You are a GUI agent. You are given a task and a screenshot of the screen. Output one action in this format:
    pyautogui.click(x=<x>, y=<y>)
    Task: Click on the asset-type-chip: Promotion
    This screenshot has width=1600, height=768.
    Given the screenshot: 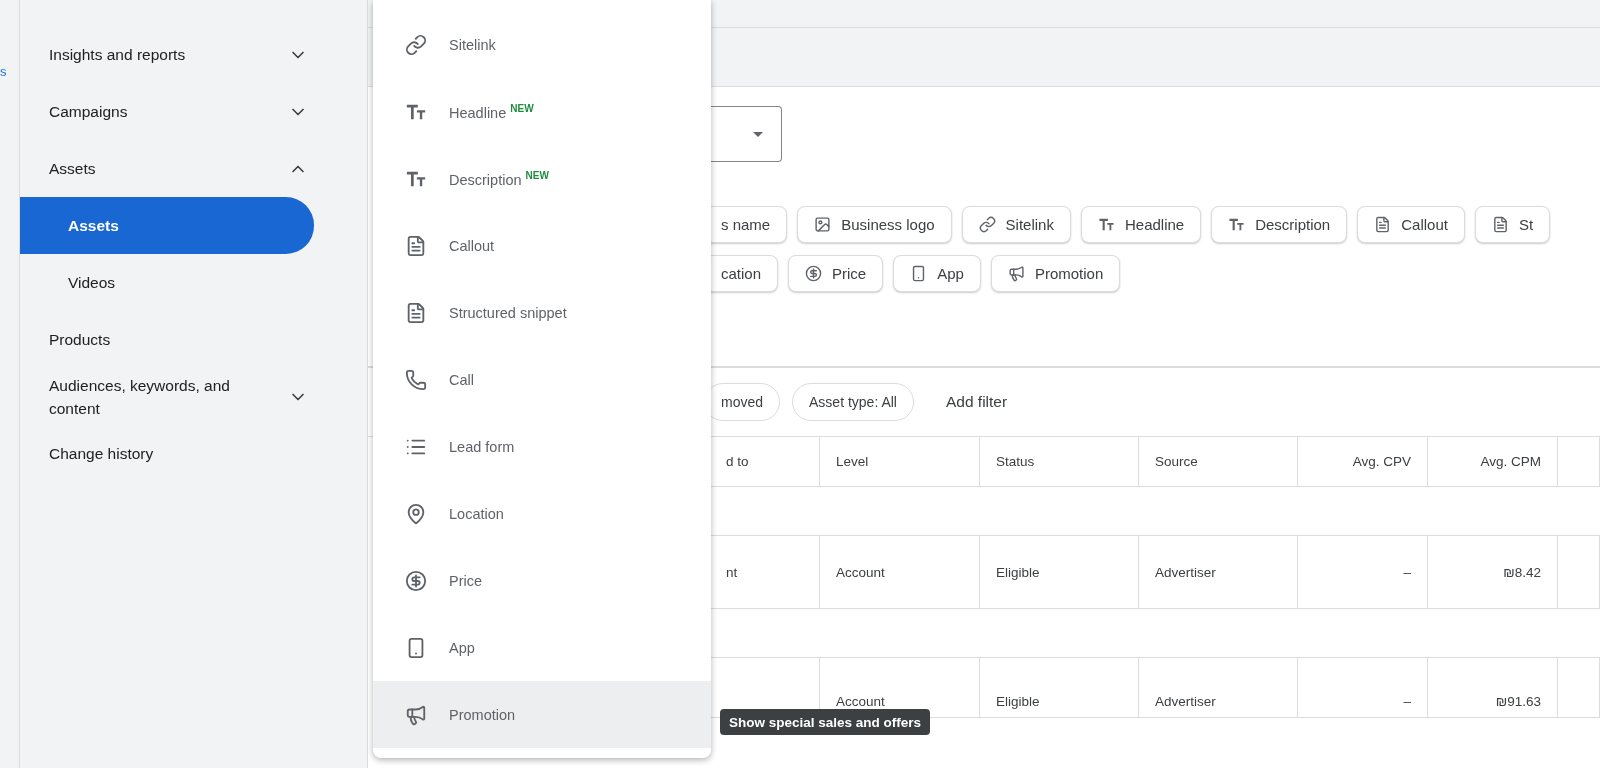 What is the action you would take?
    pyautogui.click(x=1055, y=273)
    